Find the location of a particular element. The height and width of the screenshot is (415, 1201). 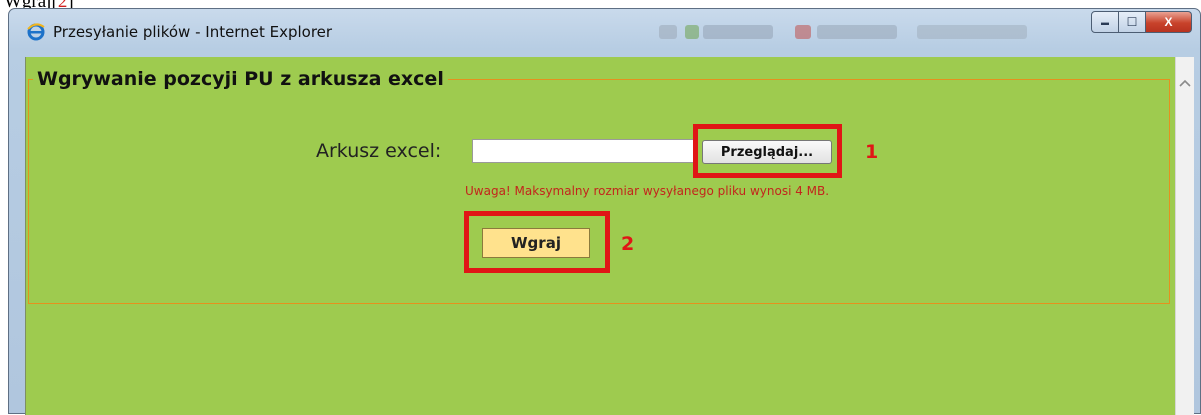

window-controls: ▬ ☐ X is located at coordinates (1141, 22).